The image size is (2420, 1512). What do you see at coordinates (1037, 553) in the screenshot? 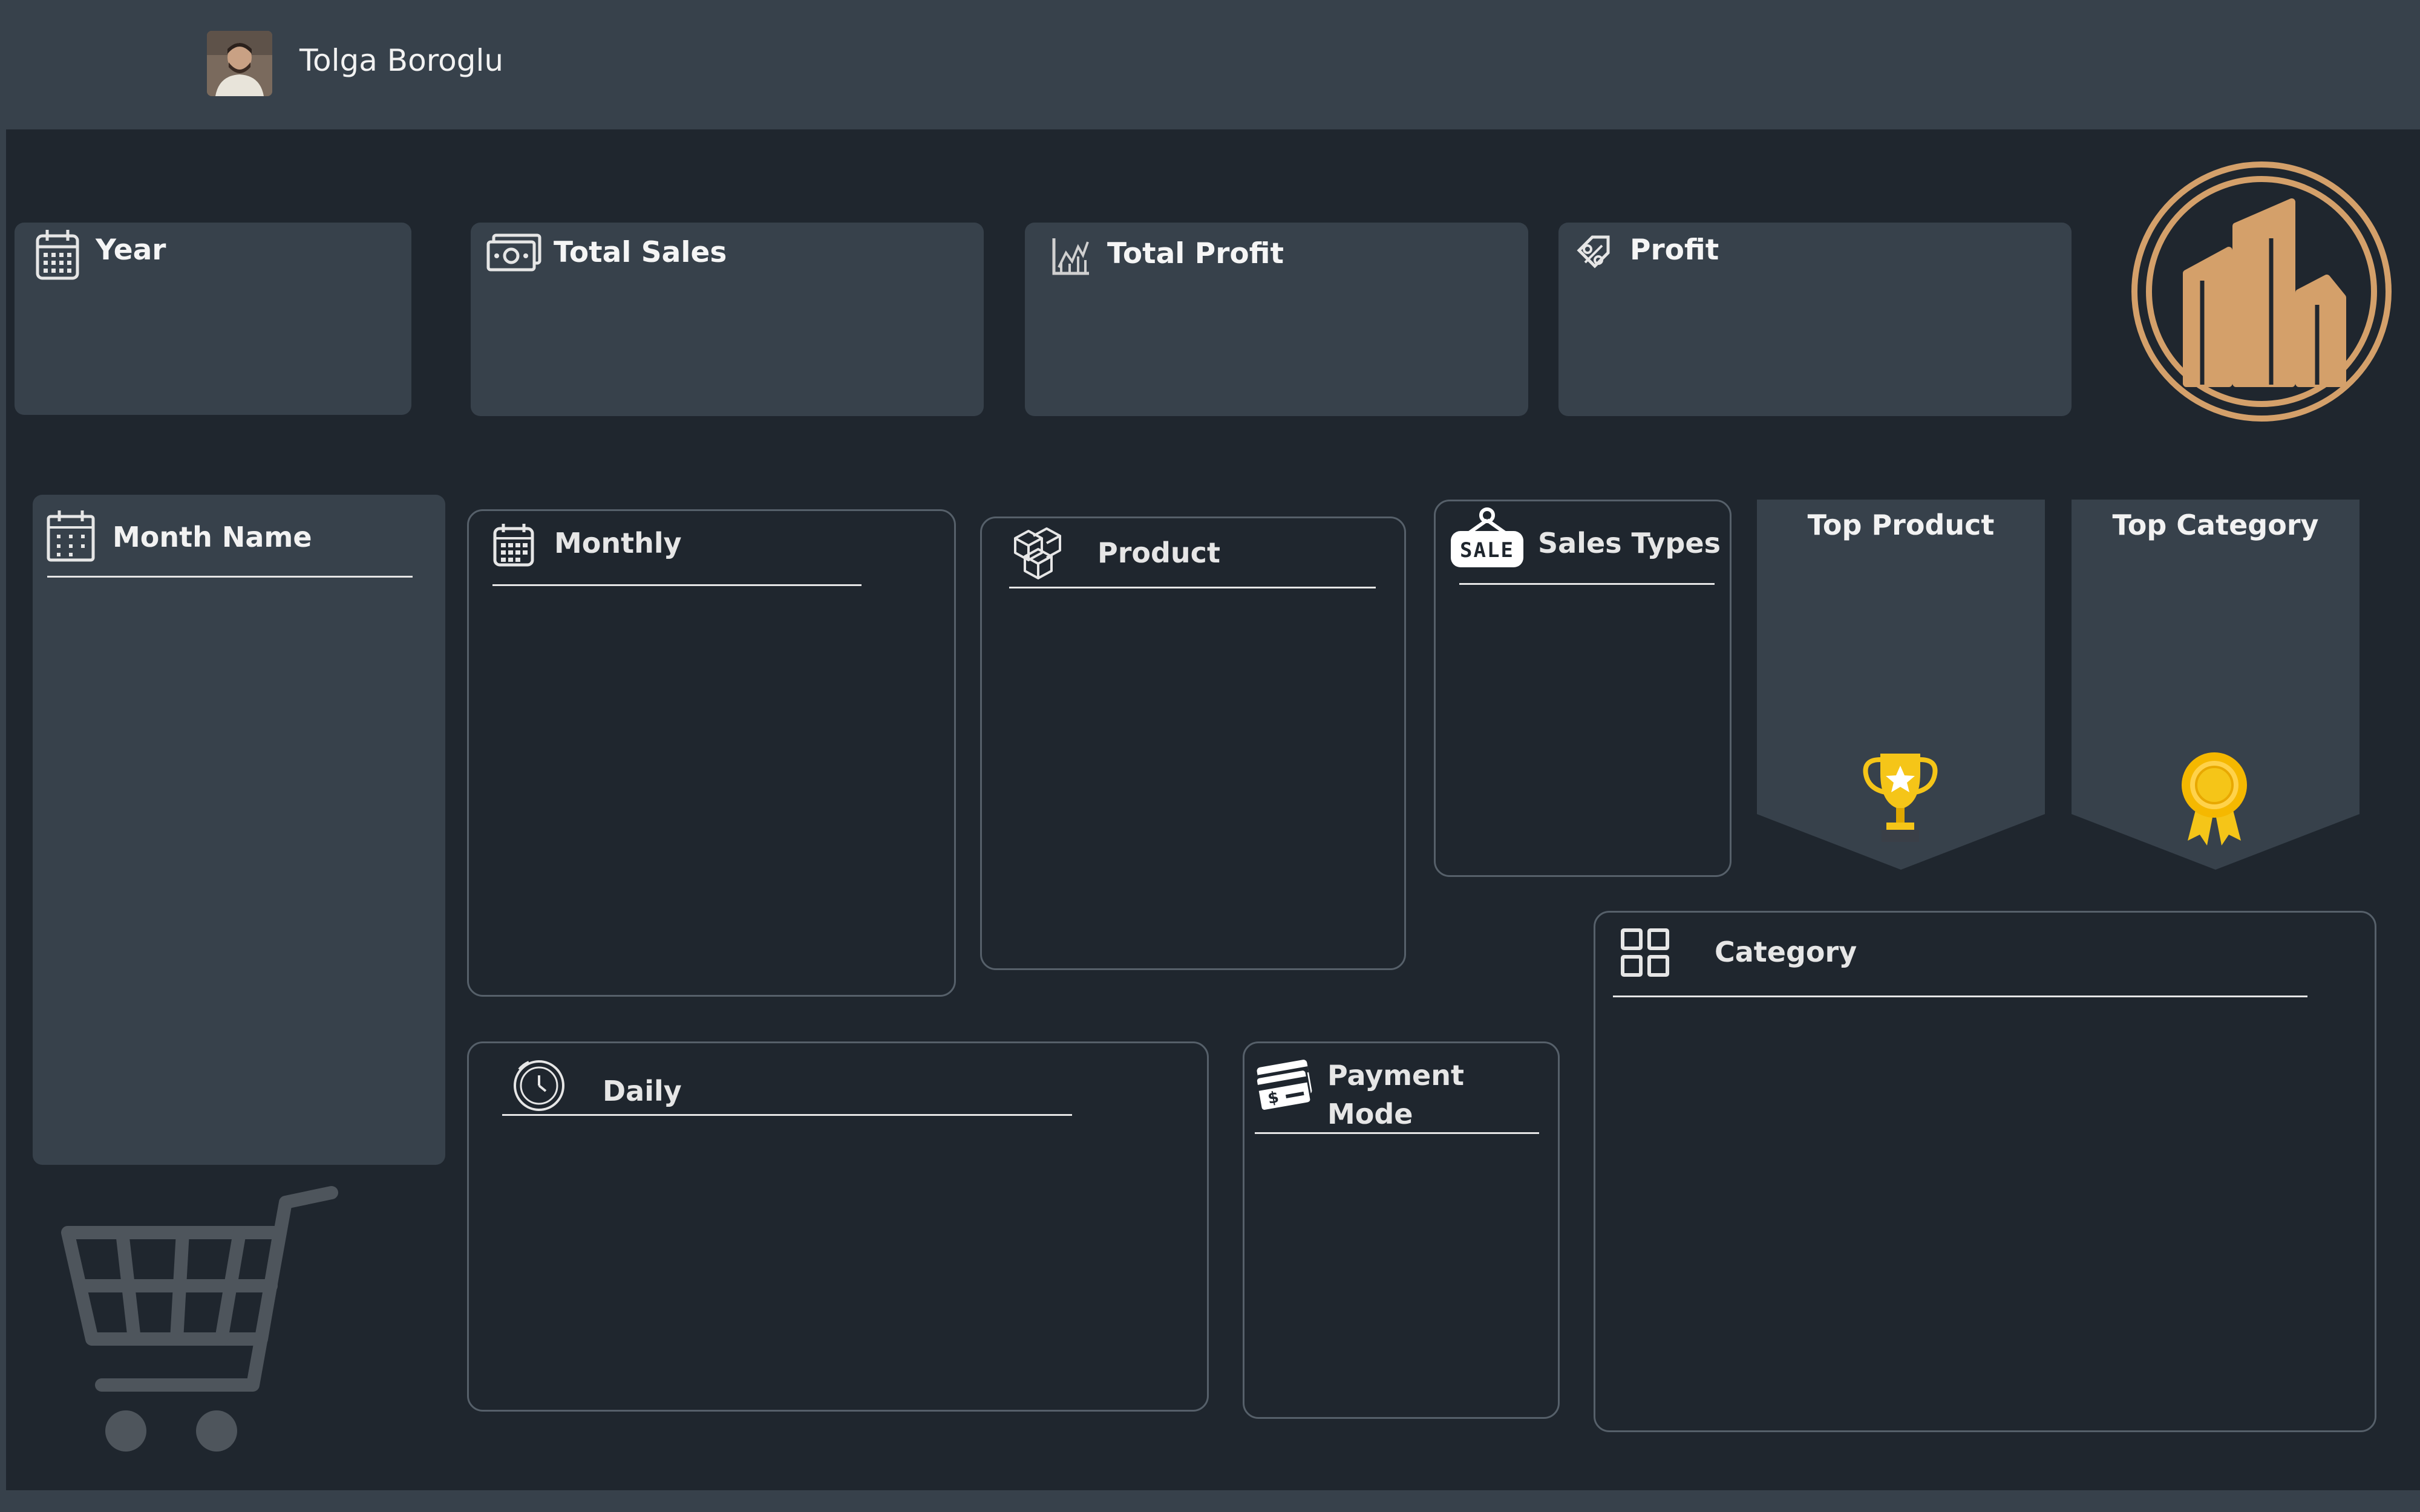
I see `boxes-icon` at bounding box center [1037, 553].